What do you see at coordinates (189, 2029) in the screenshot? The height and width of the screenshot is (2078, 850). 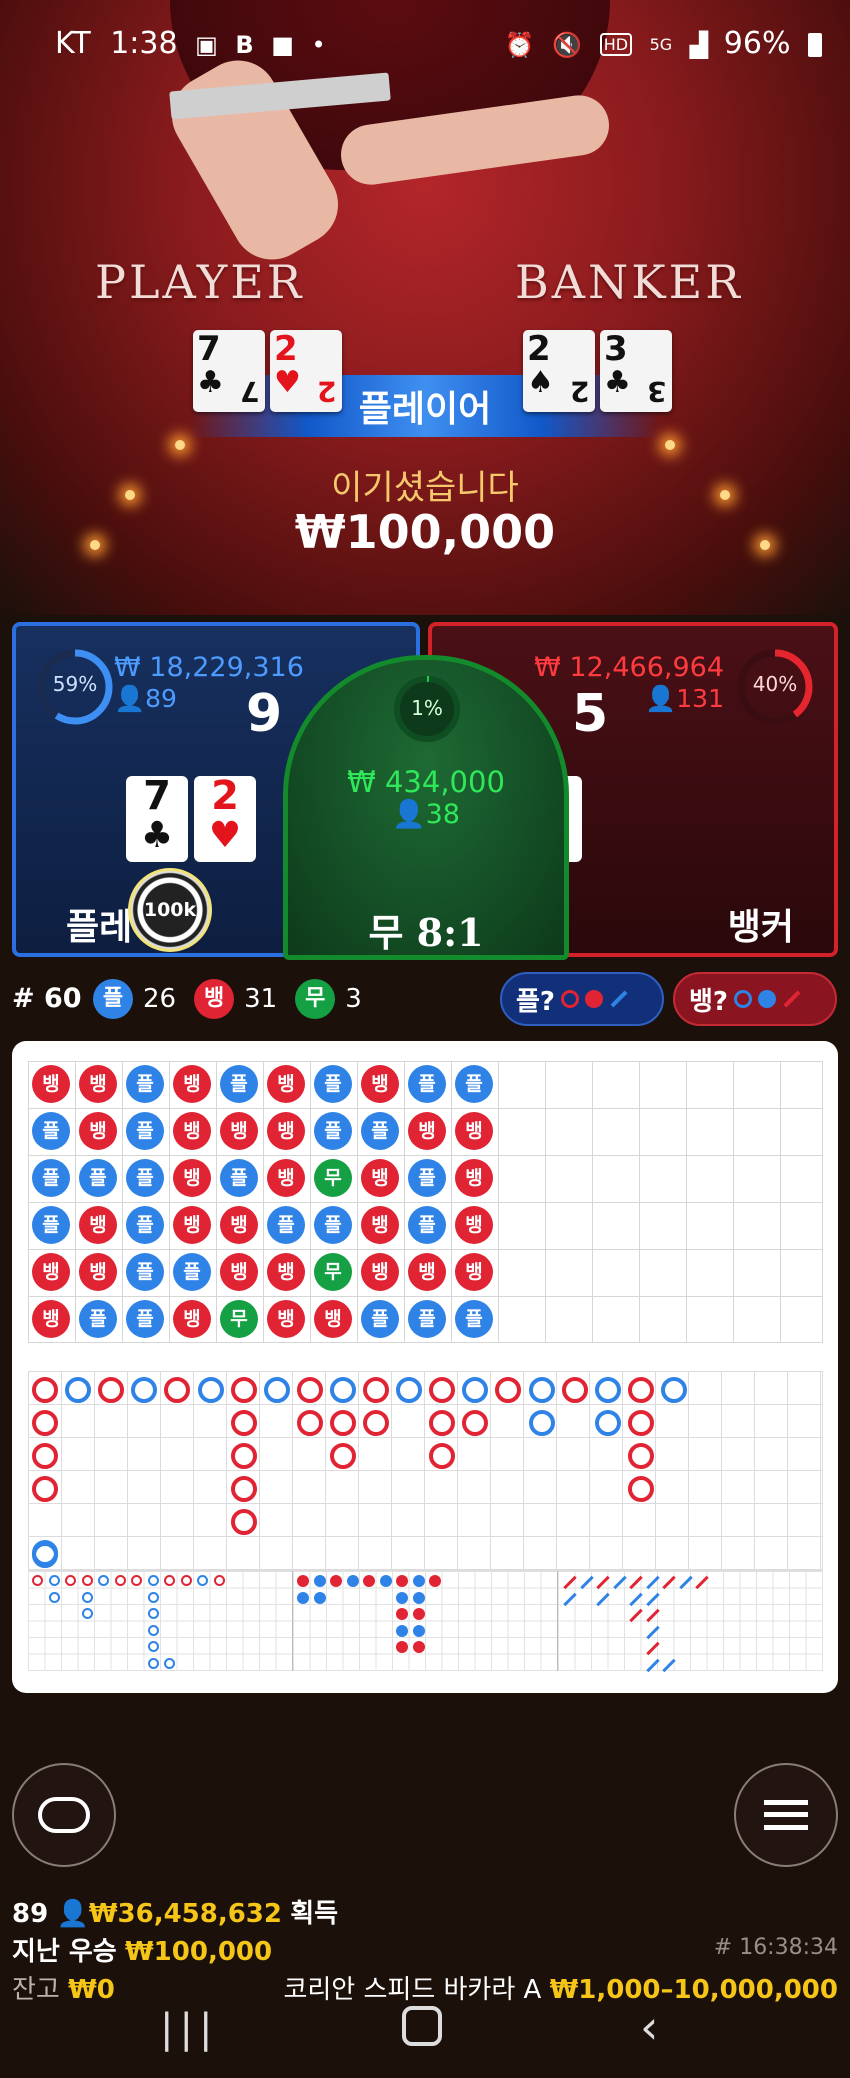 I see `recent-apps-button: |||` at bounding box center [189, 2029].